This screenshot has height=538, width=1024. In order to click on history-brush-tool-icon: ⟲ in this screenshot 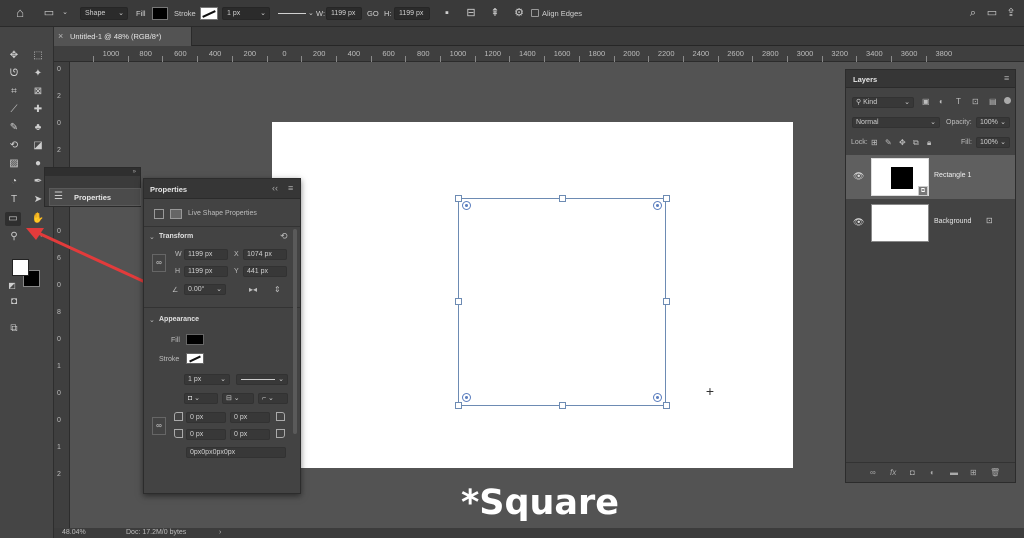, I will do `click(14, 146)`.